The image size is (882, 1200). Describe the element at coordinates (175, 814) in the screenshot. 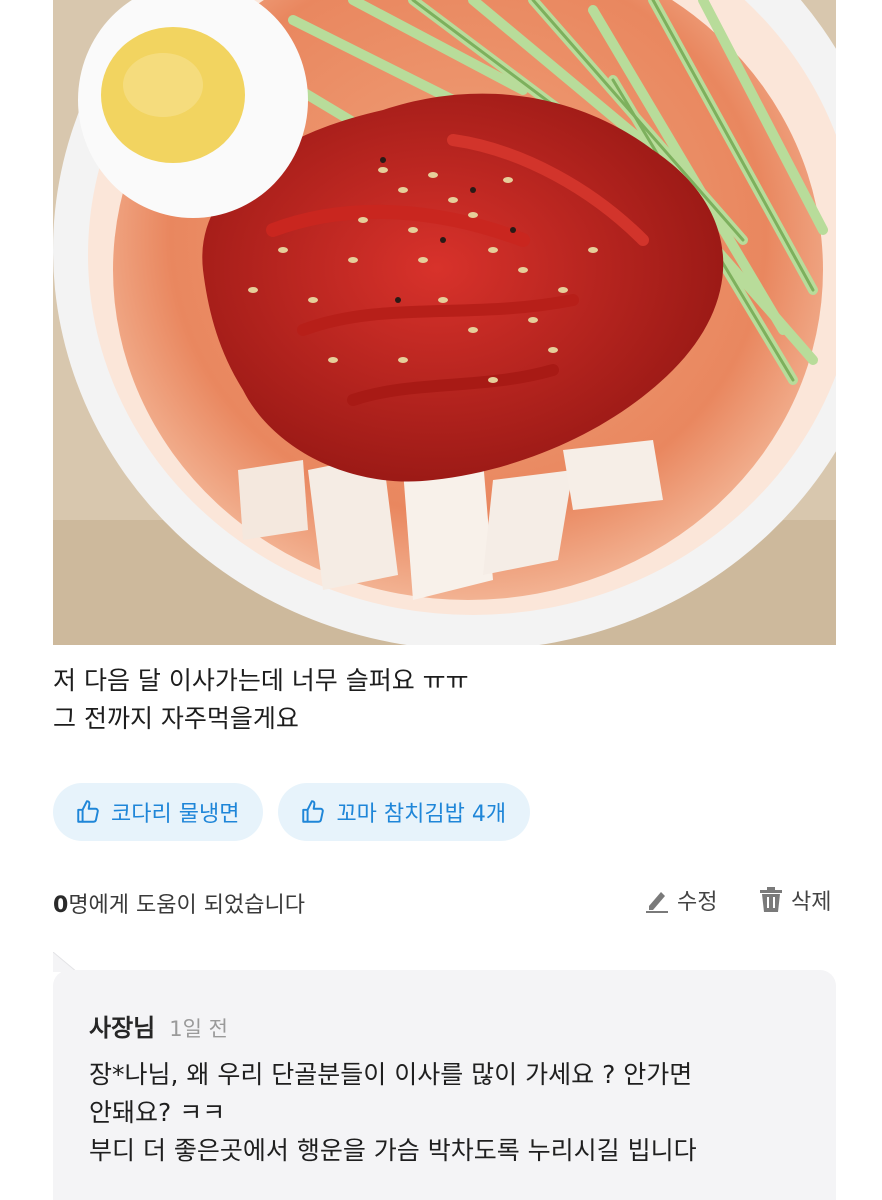

I see `menu-chip-label: 코다리 물냉면` at that location.